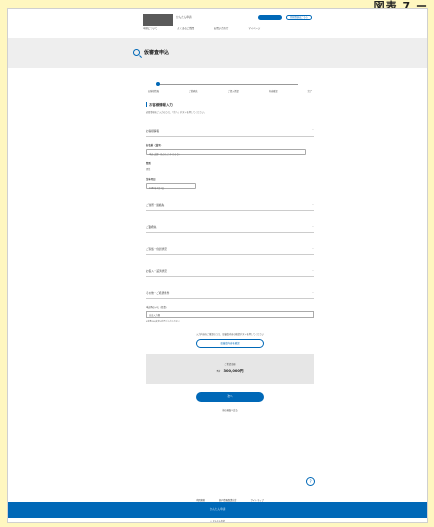  I want to click on birthdate-label: 生年月日, so click(151, 179).